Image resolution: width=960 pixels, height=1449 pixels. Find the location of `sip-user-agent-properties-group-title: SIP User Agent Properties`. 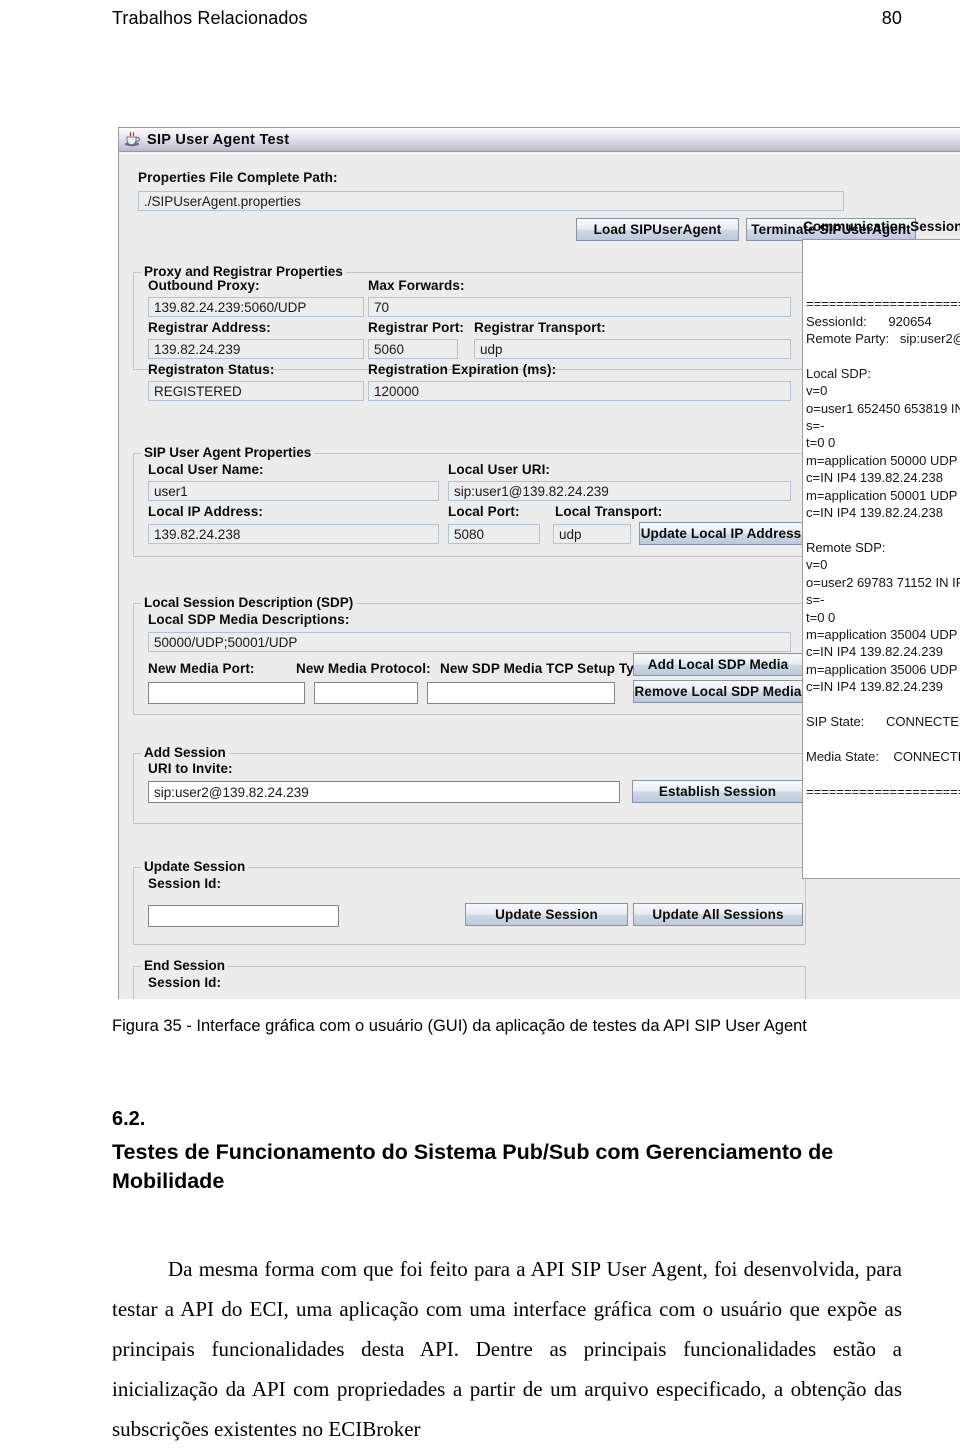

sip-user-agent-properties-group-title: SIP User Agent Properties is located at coordinates (228, 452).